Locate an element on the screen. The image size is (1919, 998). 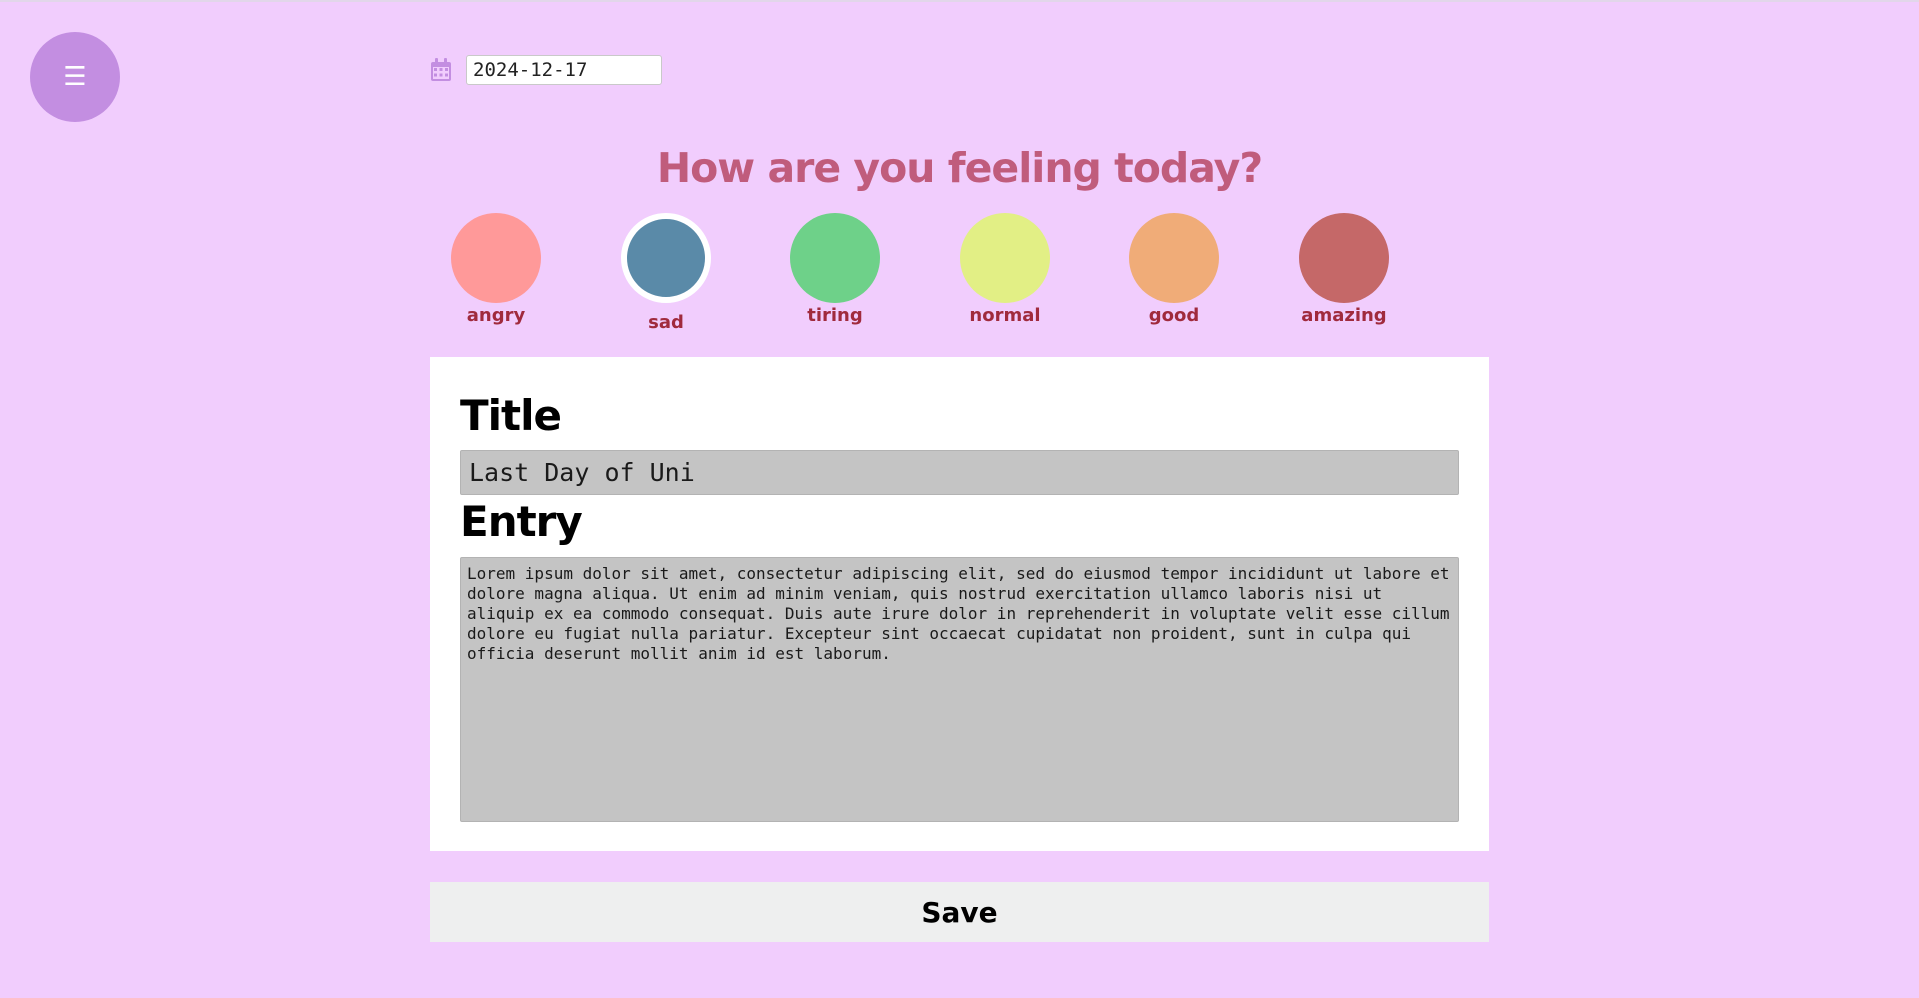
save-button: Save is located at coordinates (959, 912).